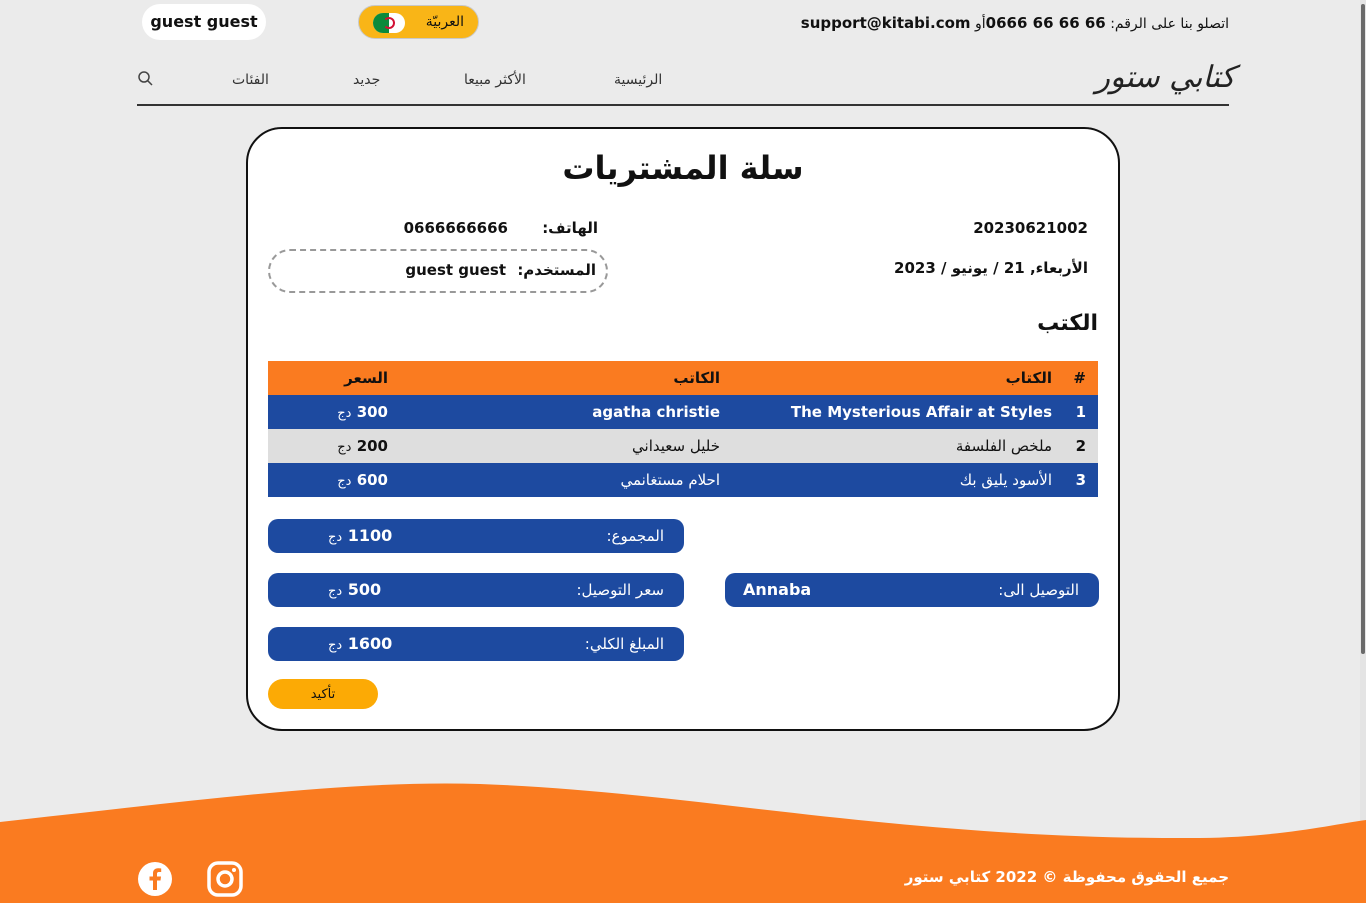 The image size is (1366, 903). What do you see at coordinates (495, 80) in the screenshot?
I see `nav-best-sellers: الأكثر مبيعا` at bounding box center [495, 80].